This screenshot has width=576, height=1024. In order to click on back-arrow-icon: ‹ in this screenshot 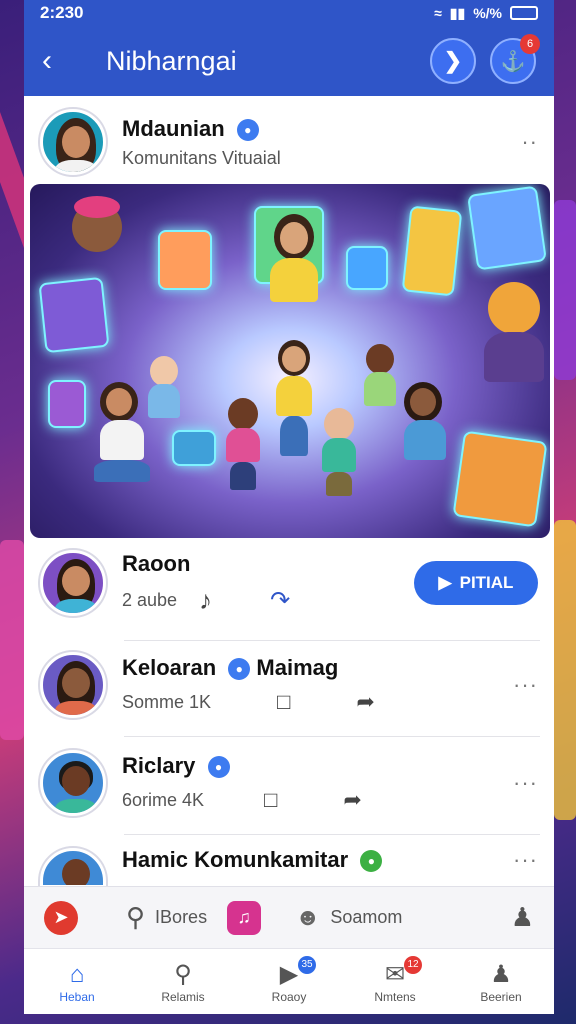, I will do `click(62, 61)`.